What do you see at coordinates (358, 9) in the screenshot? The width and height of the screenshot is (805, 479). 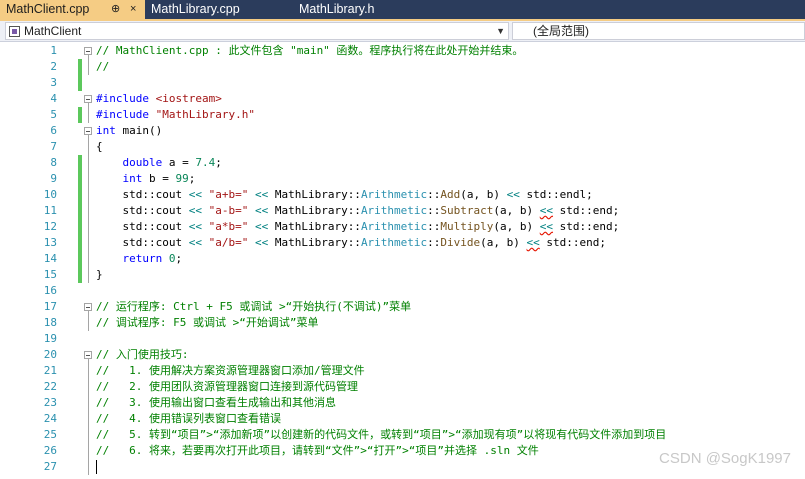 I see `tab-mathlibrary-h: MathLibrary.h` at bounding box center [358, 9].